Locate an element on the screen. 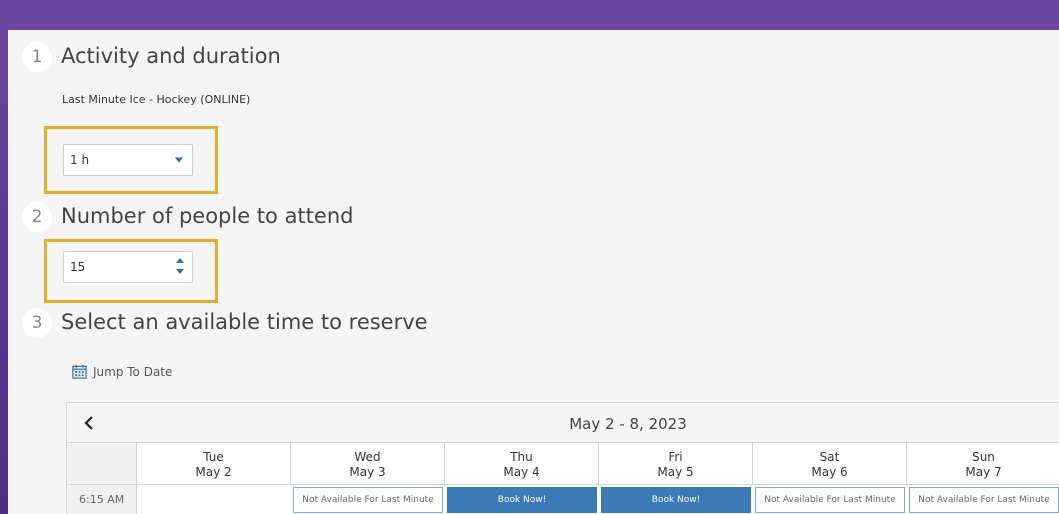 The image size is (1059, 514). chevron-down-icon is located at coordinates (179, 160).